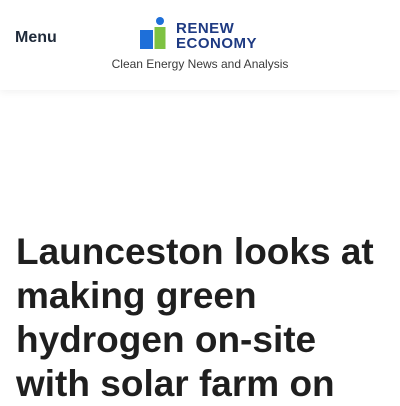 The width and height of the screenshot is (400, 406). Describe the element at coordinates (36, 38) in the screenshot. I see `menu-button: Menu` at that location.